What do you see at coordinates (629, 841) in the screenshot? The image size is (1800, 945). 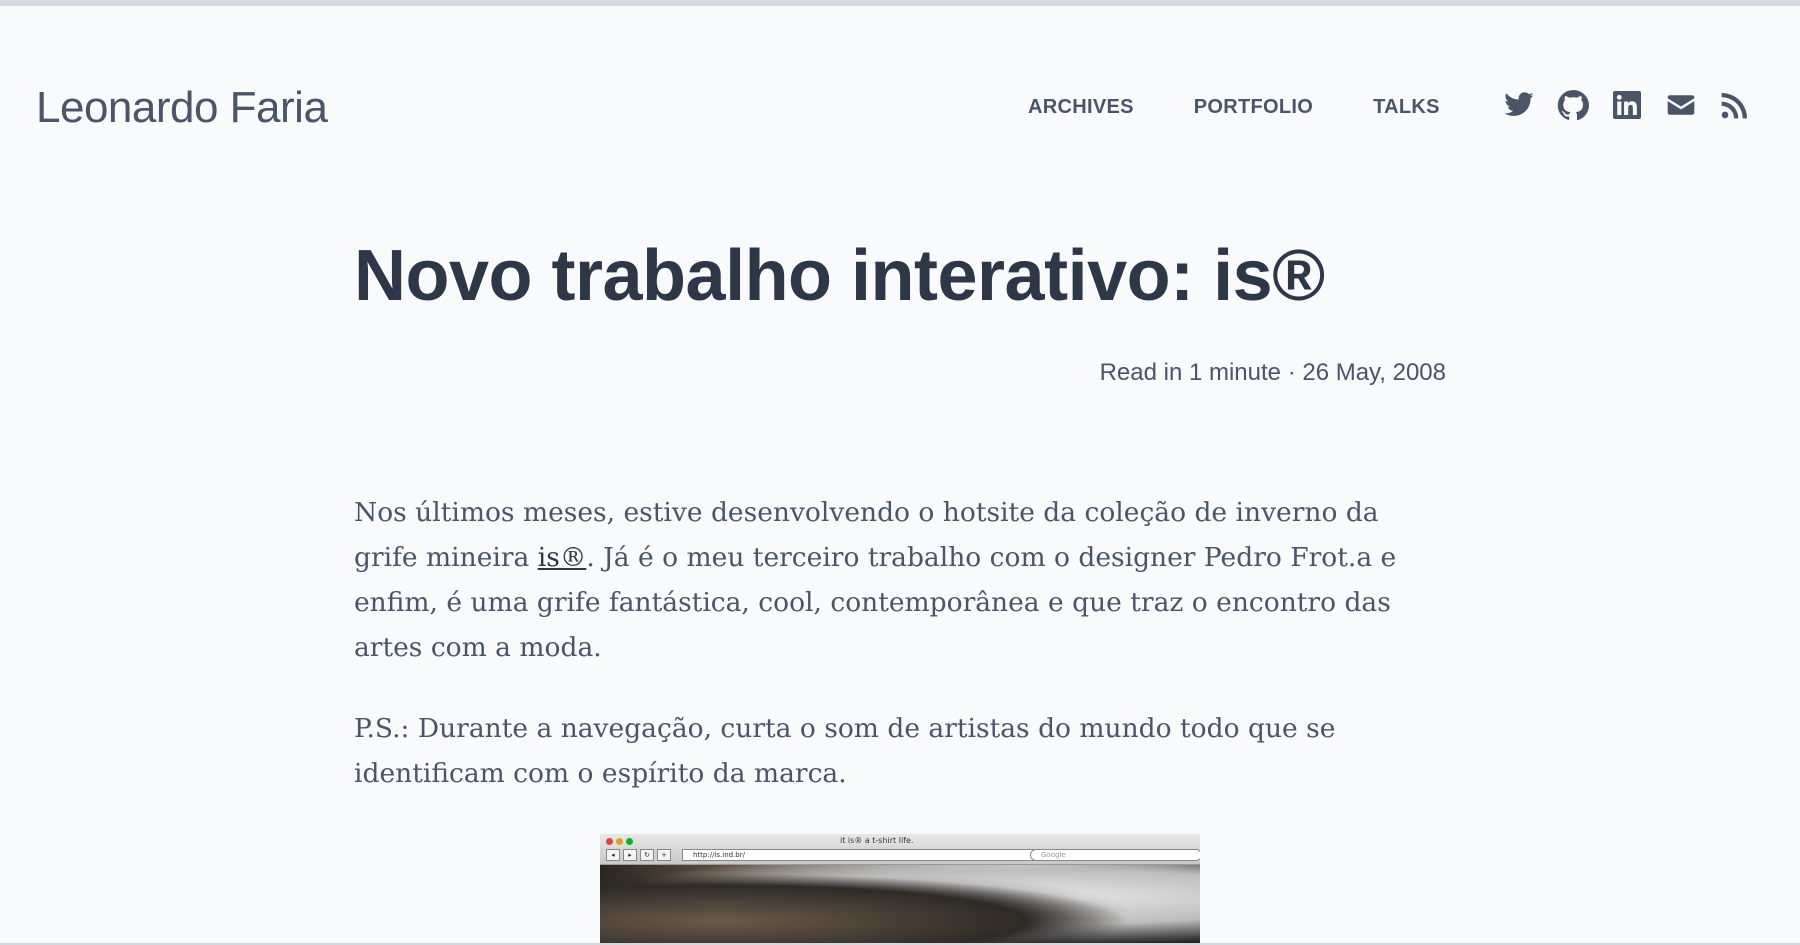 I see `zoom-dot-icon` at bounding box center [629, 841].